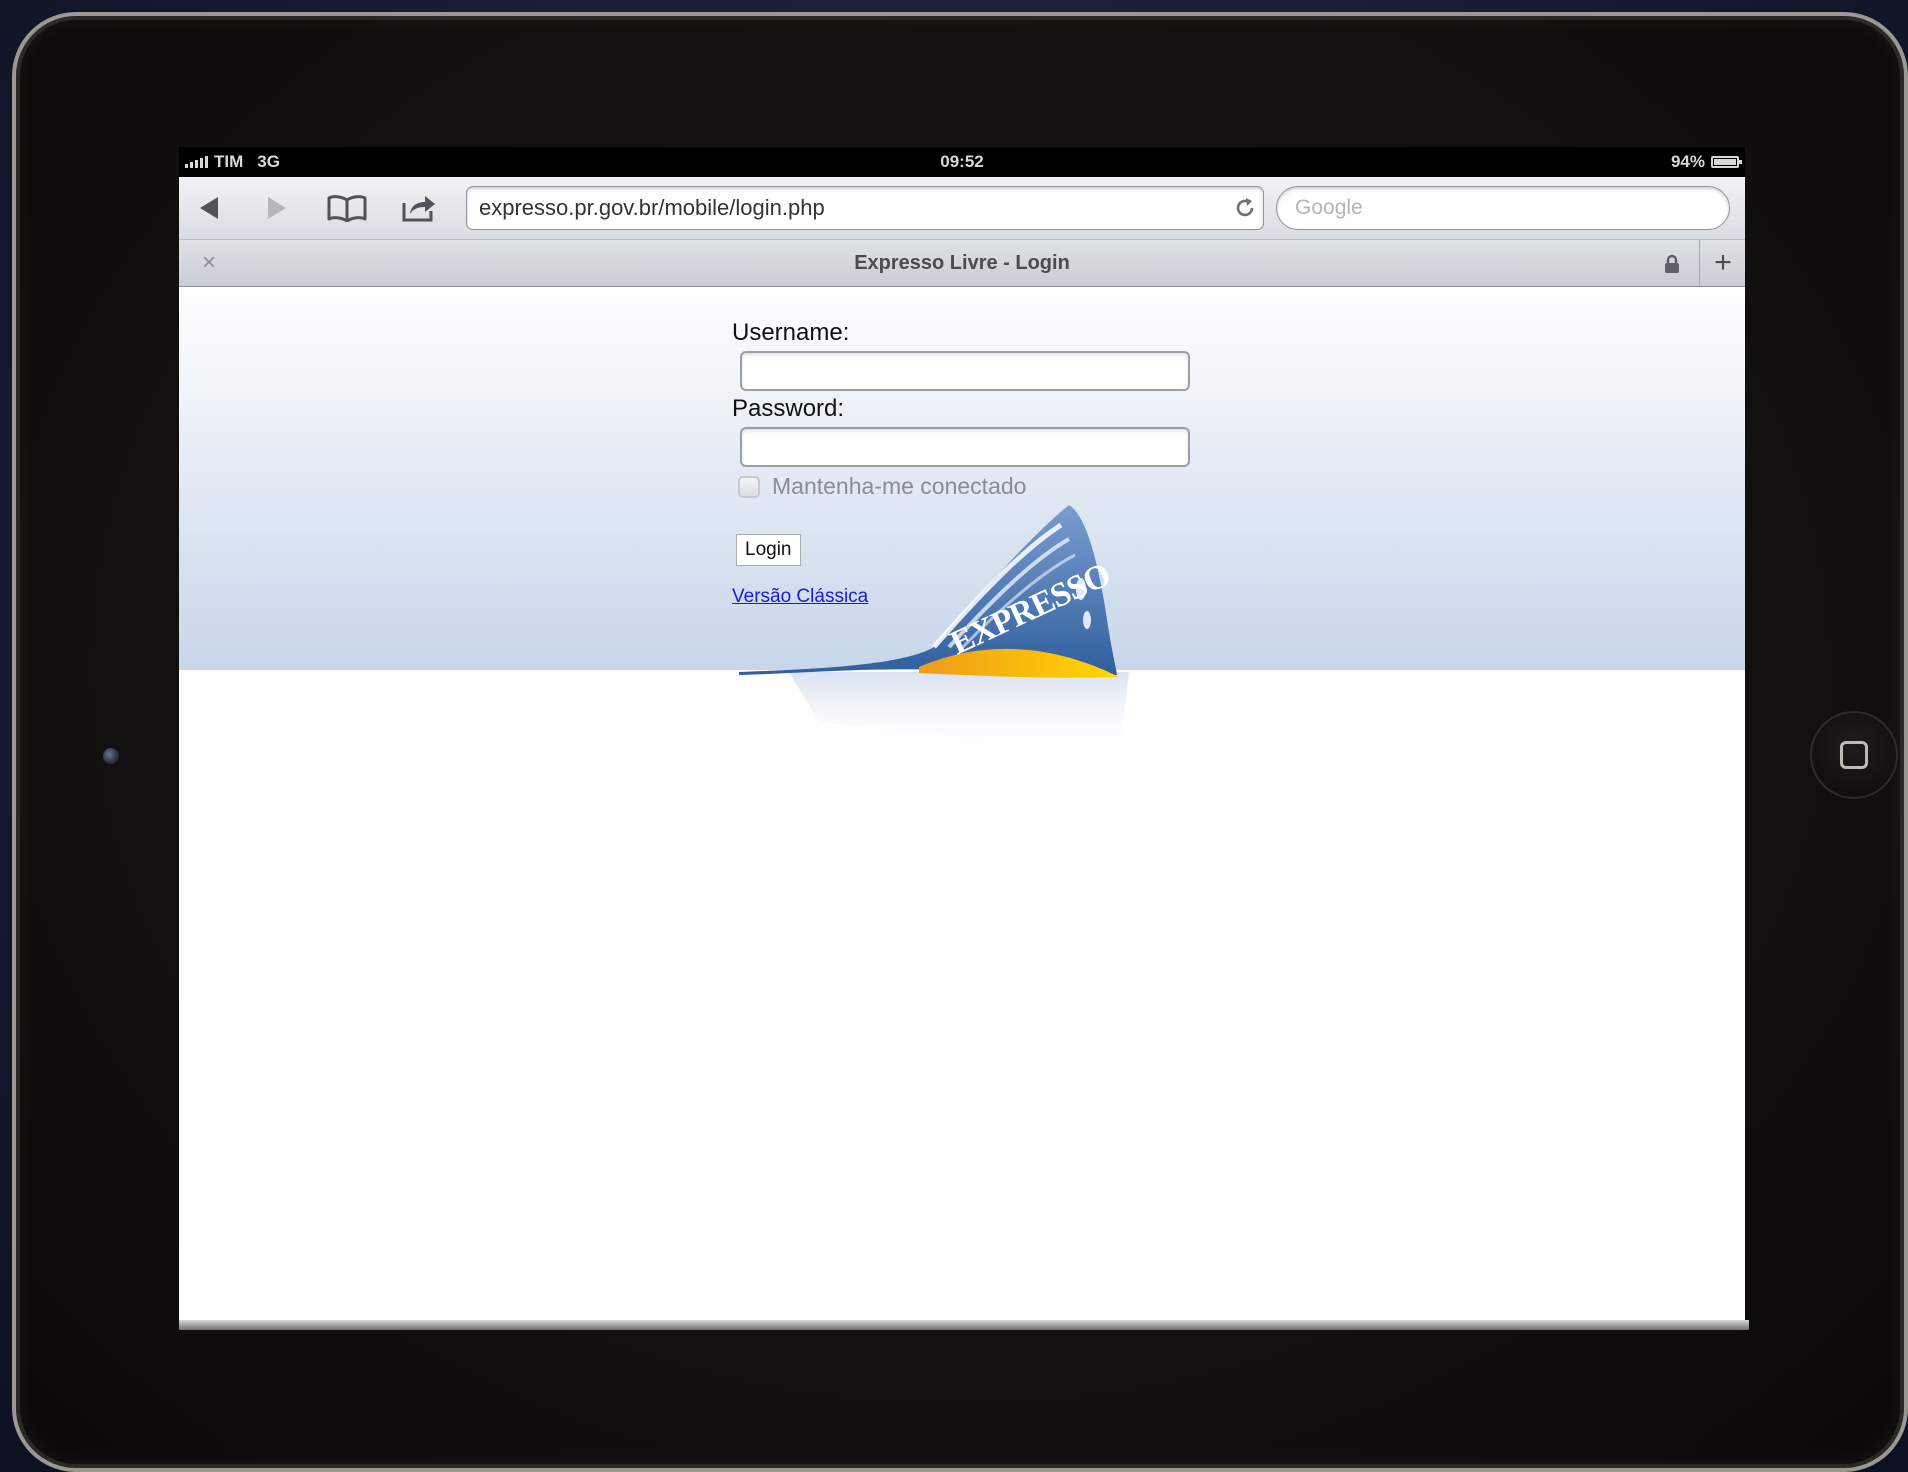  Describe the element at coordinates (1245, 208) in the screenshot. I see `reload-icon` at that location.